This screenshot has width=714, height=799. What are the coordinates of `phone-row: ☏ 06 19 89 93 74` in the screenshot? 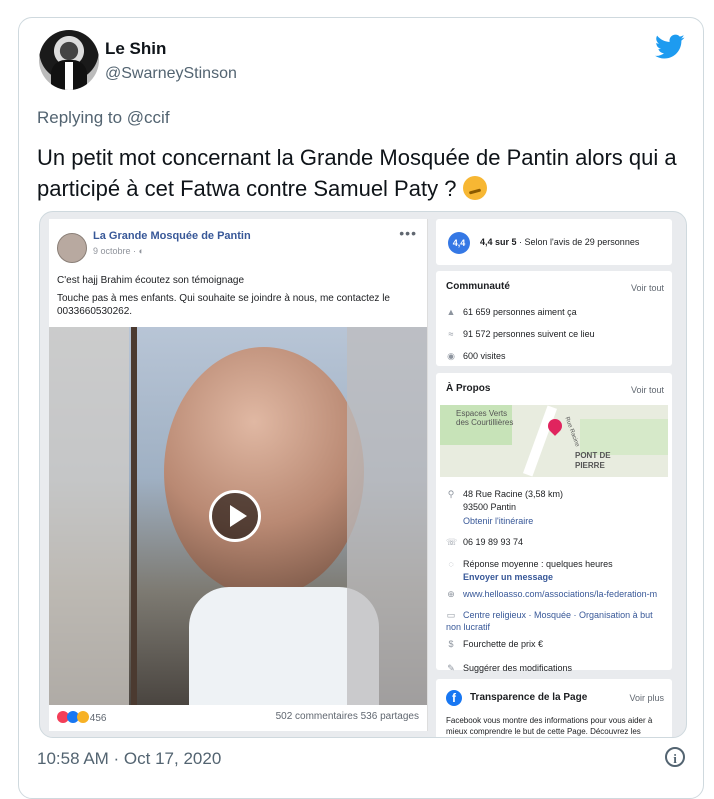 It's located at (484, 542).